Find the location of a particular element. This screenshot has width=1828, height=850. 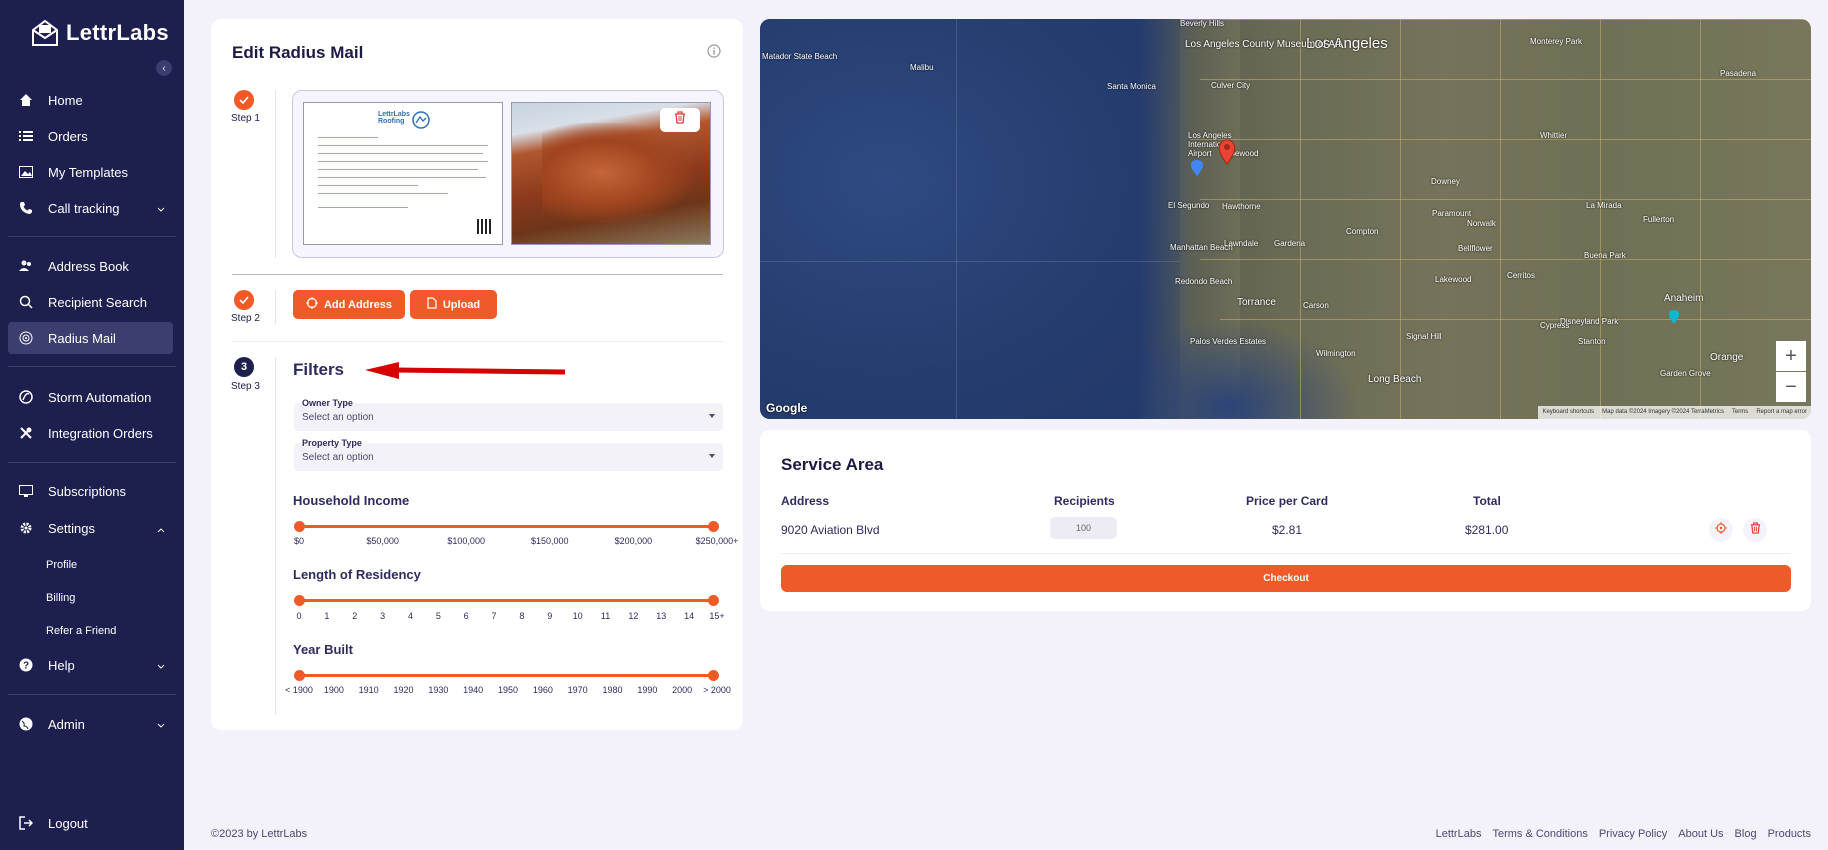

collapse-sidebar-button: ‹ is located at coordinates (164, 68).